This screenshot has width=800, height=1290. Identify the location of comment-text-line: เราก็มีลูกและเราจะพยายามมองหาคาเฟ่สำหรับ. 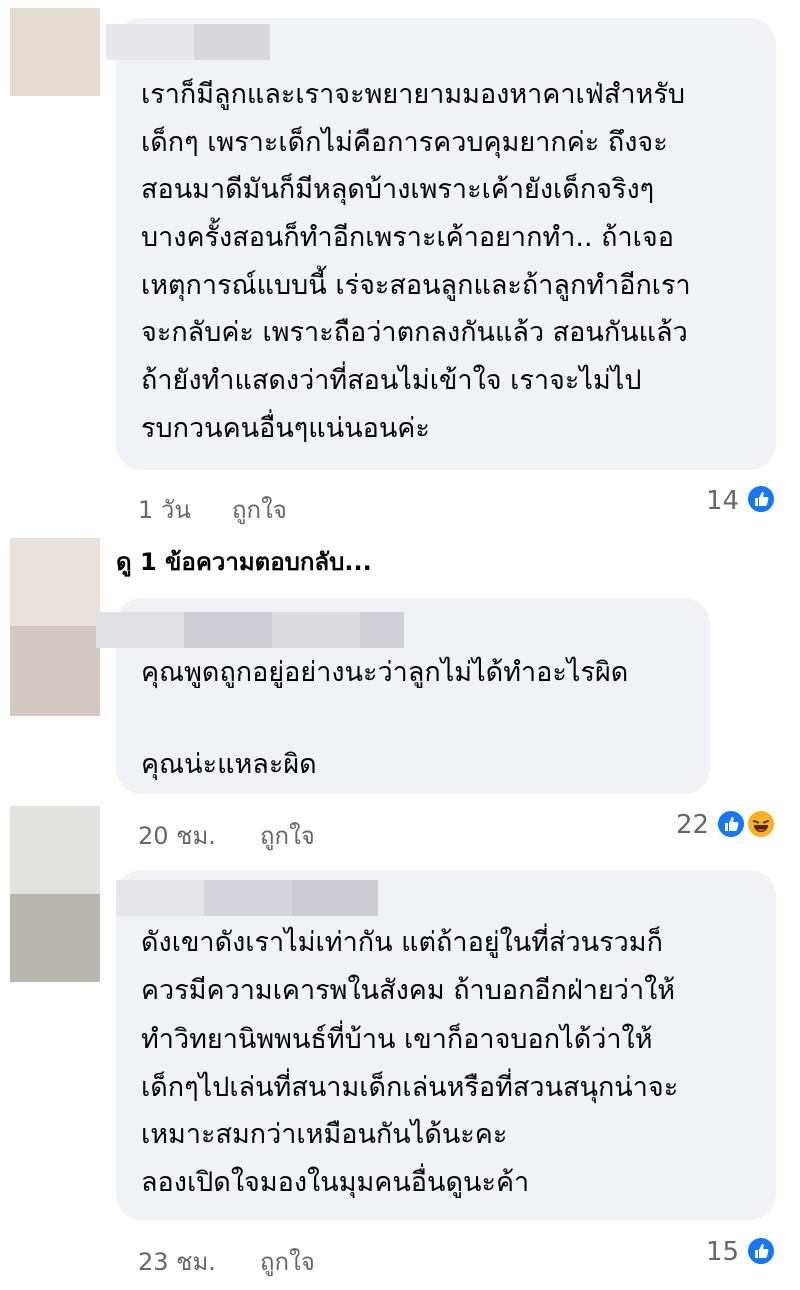
(413, 94).